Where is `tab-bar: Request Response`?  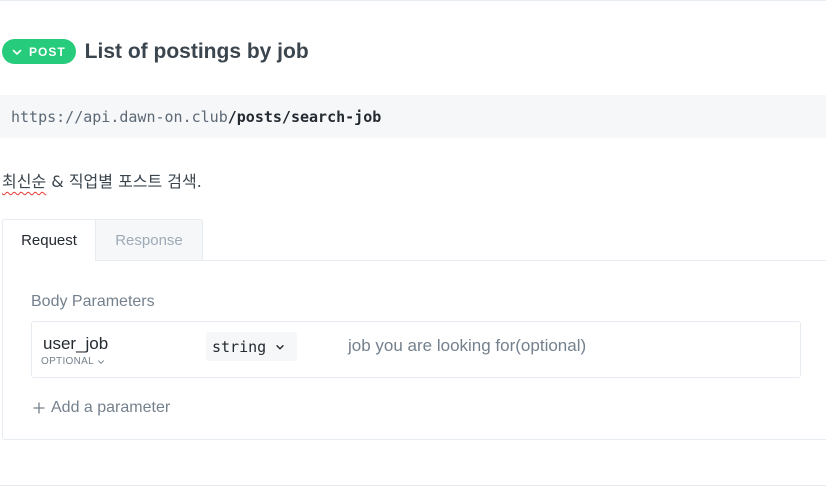 tab-bar: Request Response is located at coordinates (102, 240).